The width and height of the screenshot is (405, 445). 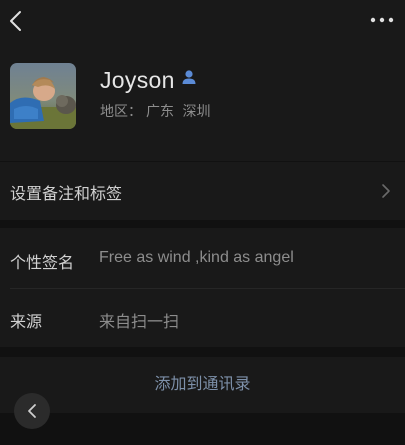 What do you see at coordinates (43, 96) in the screenshot?
I see `avatar` at bounding box center [43, 96].